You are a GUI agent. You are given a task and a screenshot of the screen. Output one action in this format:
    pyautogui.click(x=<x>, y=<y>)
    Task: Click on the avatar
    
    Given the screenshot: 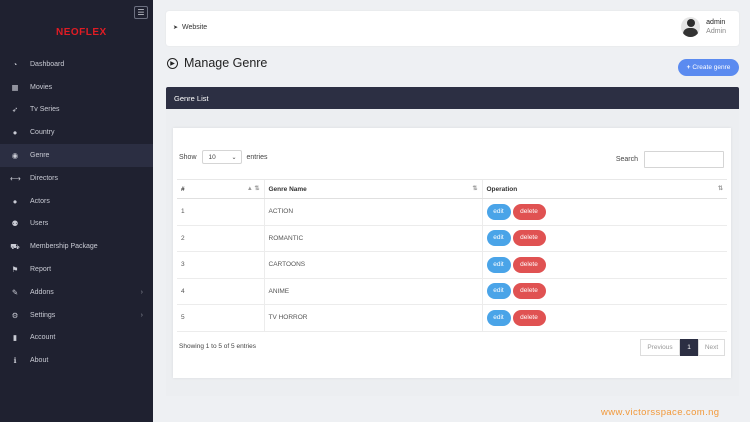 What is the action you would take?
    pyautogui.click(x=691, y=27)
    